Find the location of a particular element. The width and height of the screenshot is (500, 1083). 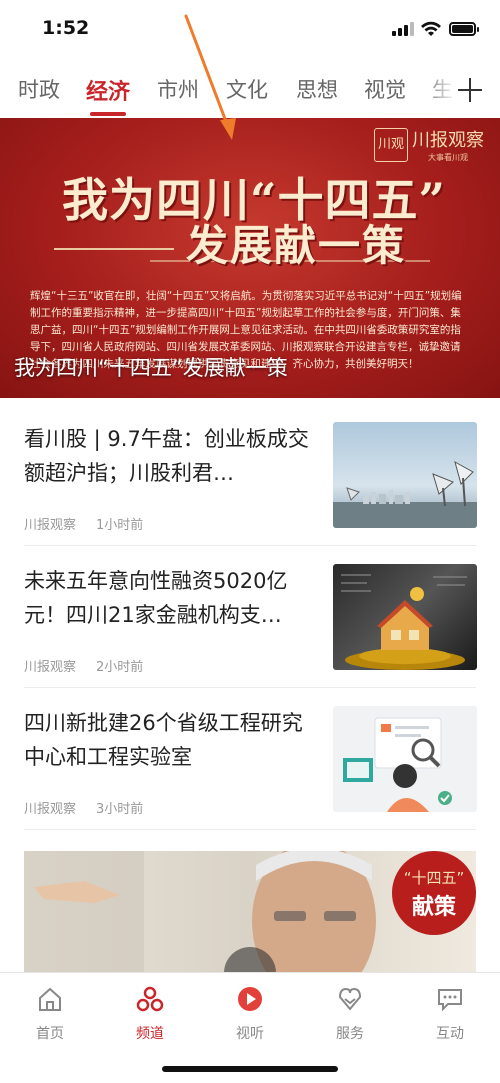

wifi-icon is located at coordinates (431, 28).